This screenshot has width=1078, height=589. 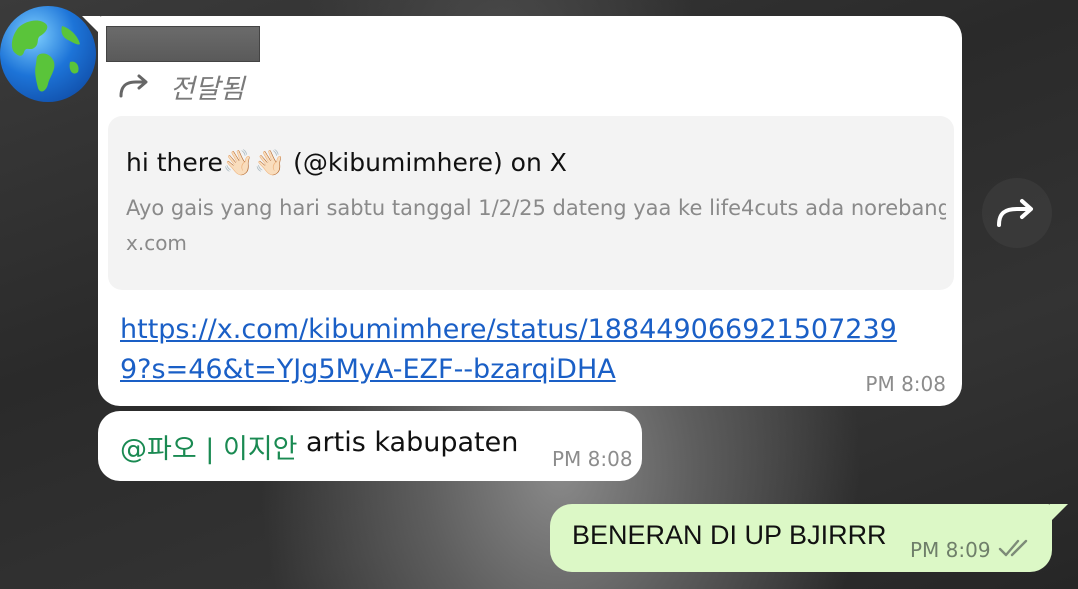 What do you see at coordinates (729, 535) in the screenshot?
I see `message-text: BENERAN DI UP BJIRRR` at bounding box center [729, 535].